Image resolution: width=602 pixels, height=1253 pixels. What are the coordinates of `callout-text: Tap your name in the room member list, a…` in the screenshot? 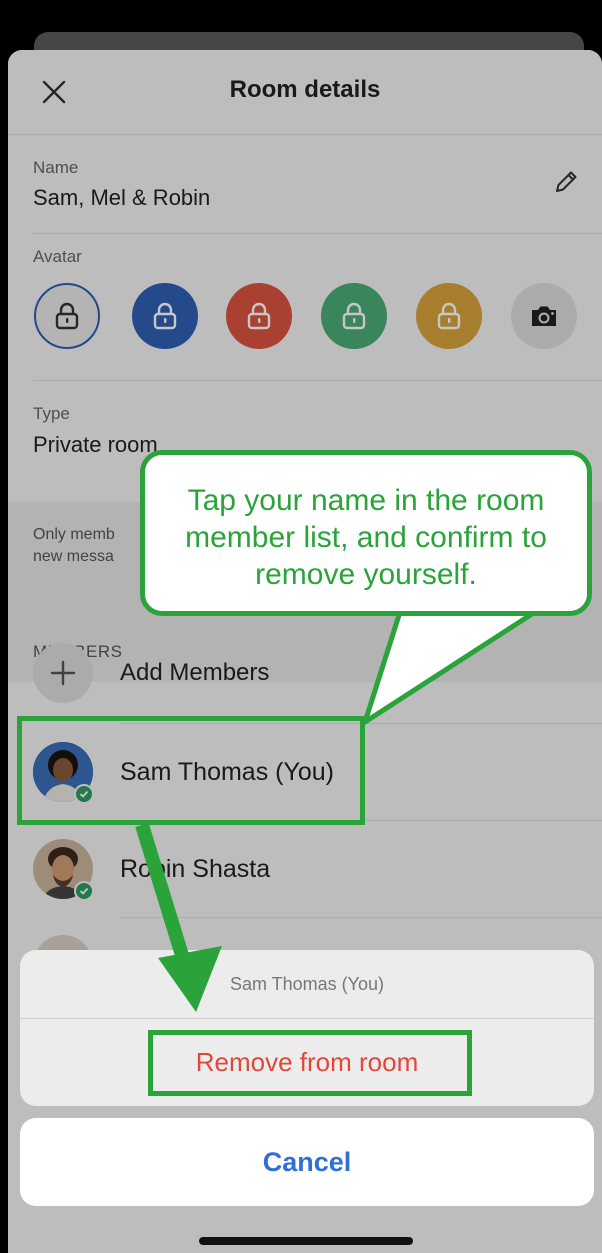 It's located at (366, 537).